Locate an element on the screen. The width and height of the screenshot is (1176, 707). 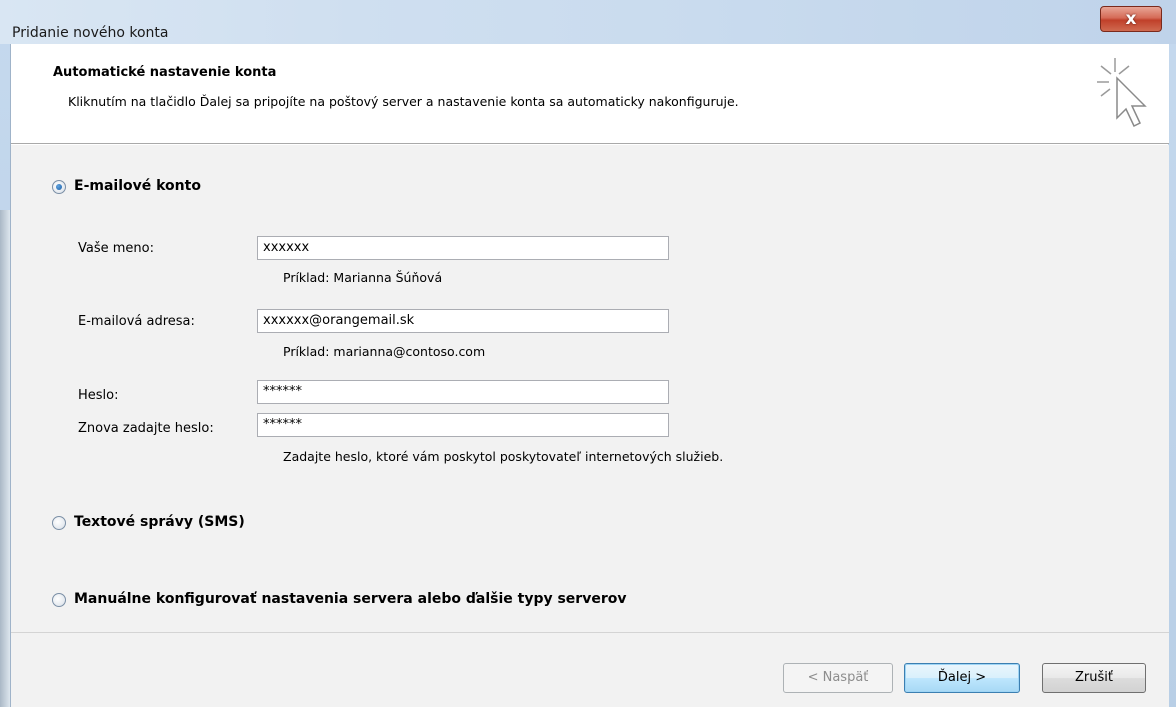
name-input: xxxxxx is located at coordinates (463, 248).